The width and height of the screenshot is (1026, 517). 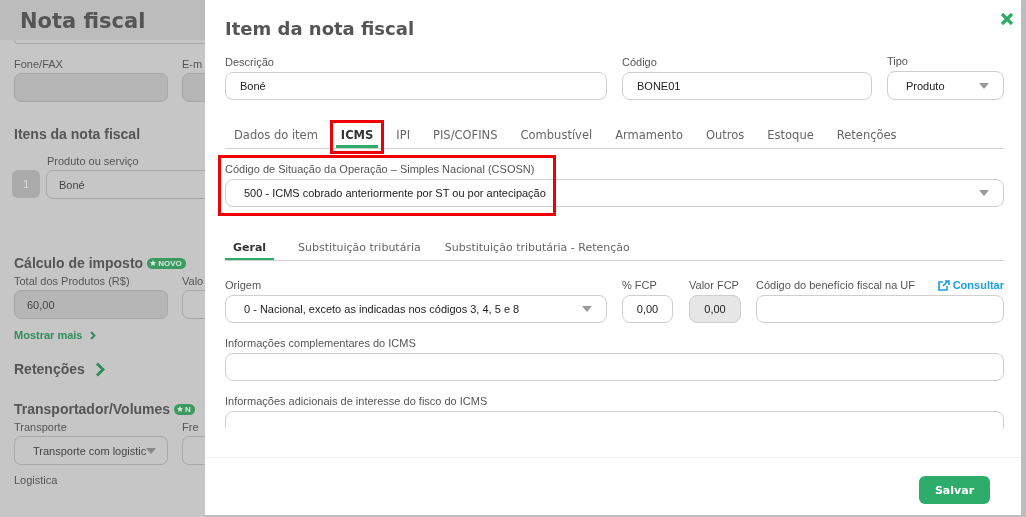 I want to click on code-field: BONE01, so click(x=747, y=86).